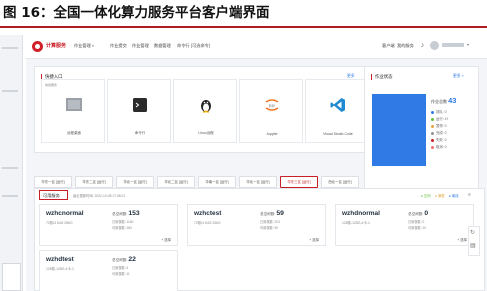  I want to click on server-idle-count: 总空闲数: 0, so click(418, 213).